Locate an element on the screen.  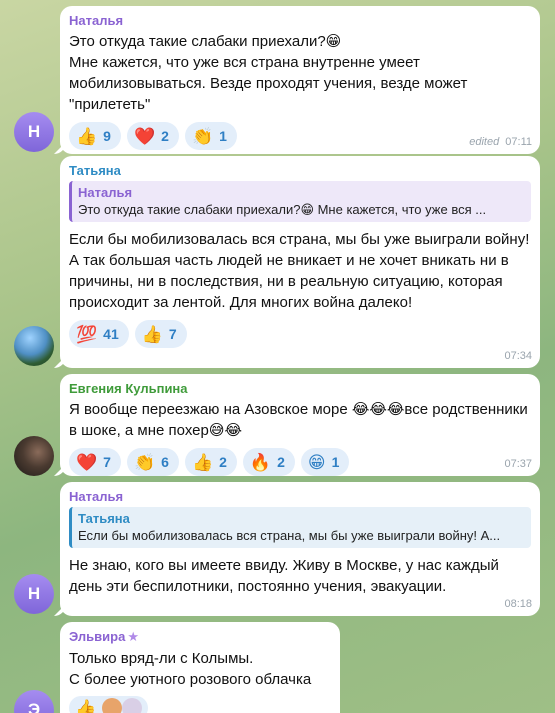
avatar: Э is located at coordinates (34, 701).